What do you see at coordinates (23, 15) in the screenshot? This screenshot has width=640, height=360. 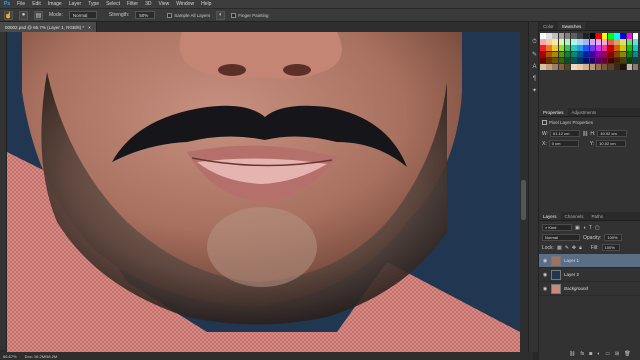 I see `brush-preset-picker: ●` at bounding box center [23, 15].